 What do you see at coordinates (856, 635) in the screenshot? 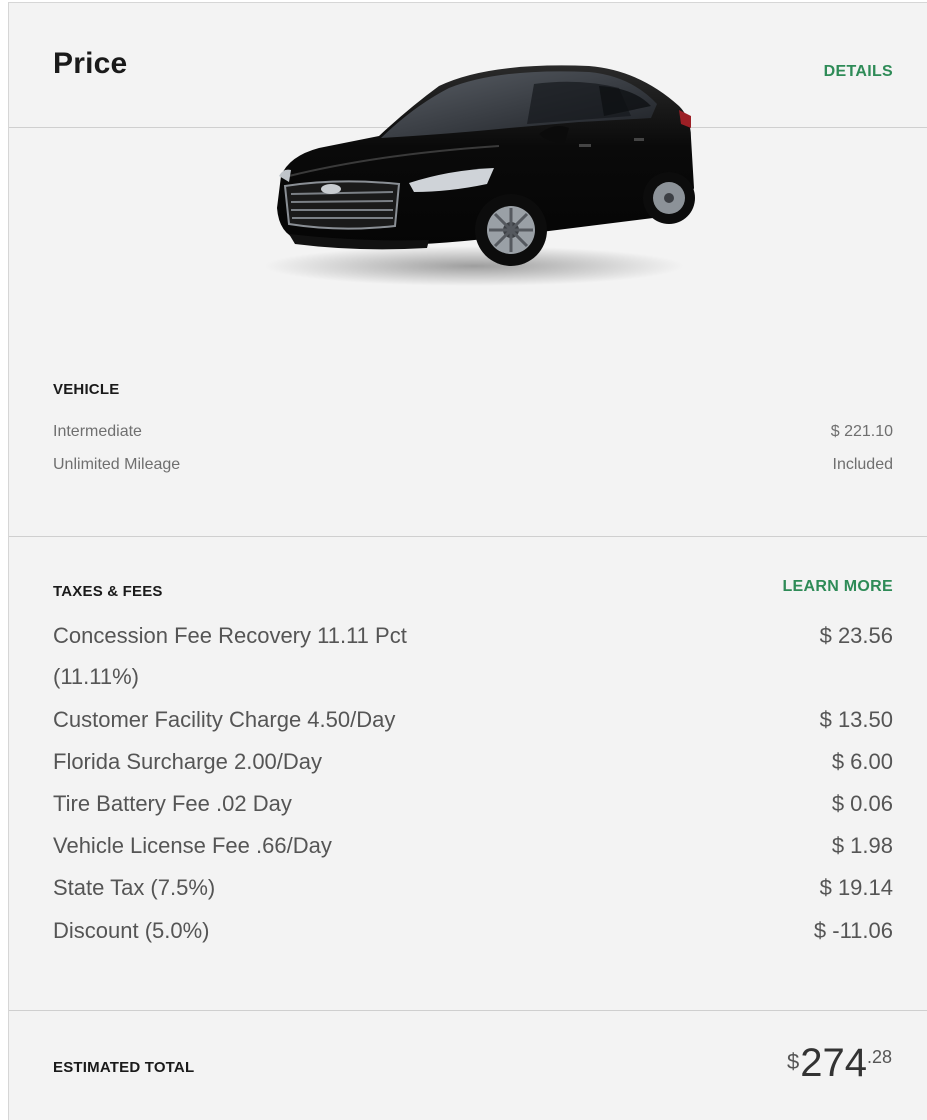
I see `tax-row-value: $ 23.56` at bounding box center [856, 635].